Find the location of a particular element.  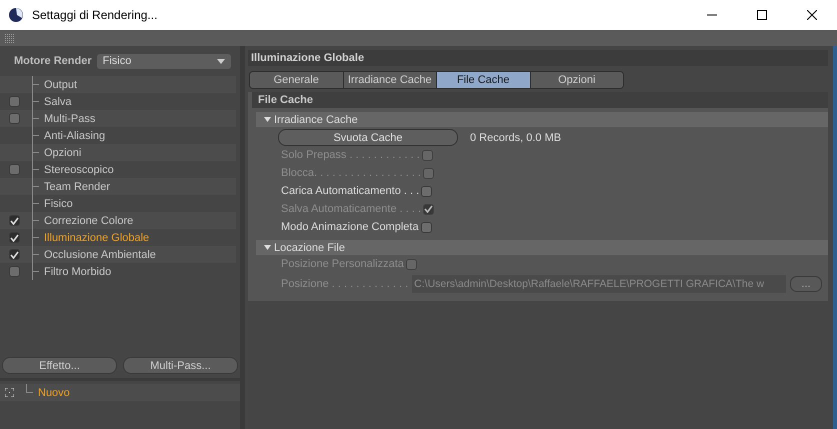

option-label: Solo Prepass . . . . . . . . . . . . is located at coordinates (350, 155).